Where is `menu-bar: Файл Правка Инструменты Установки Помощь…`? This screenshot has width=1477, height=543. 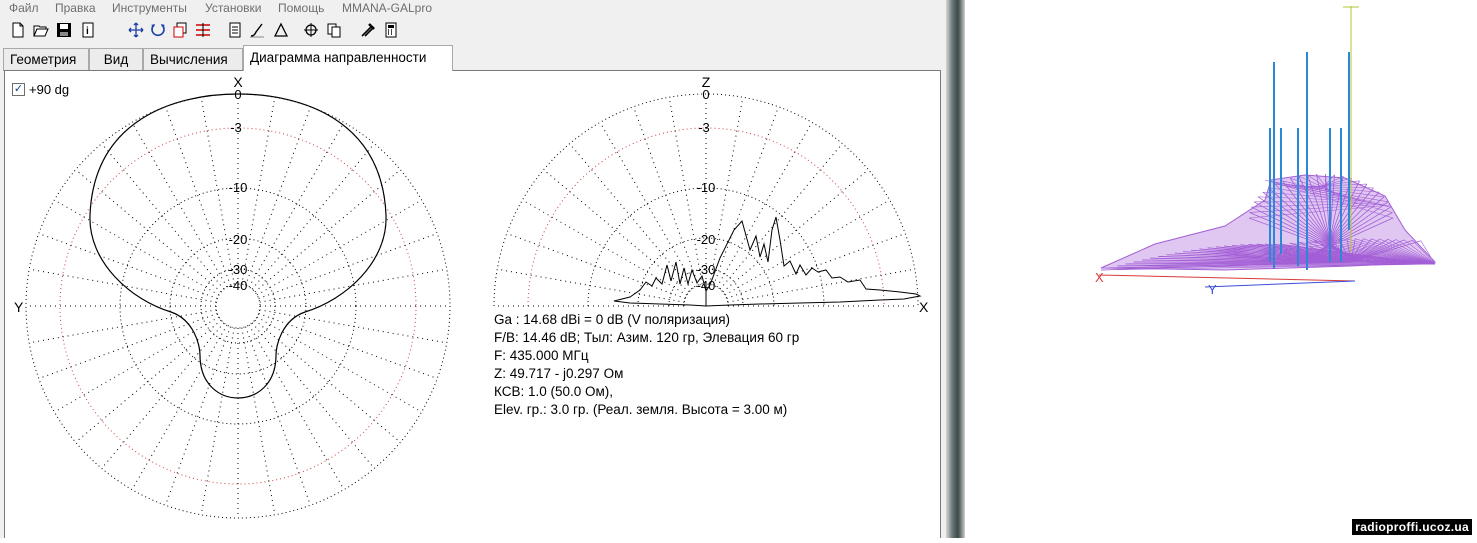 menu-bar: Файл Правка Инструменты Установки Помощь… is located at coordinates (473, 8).